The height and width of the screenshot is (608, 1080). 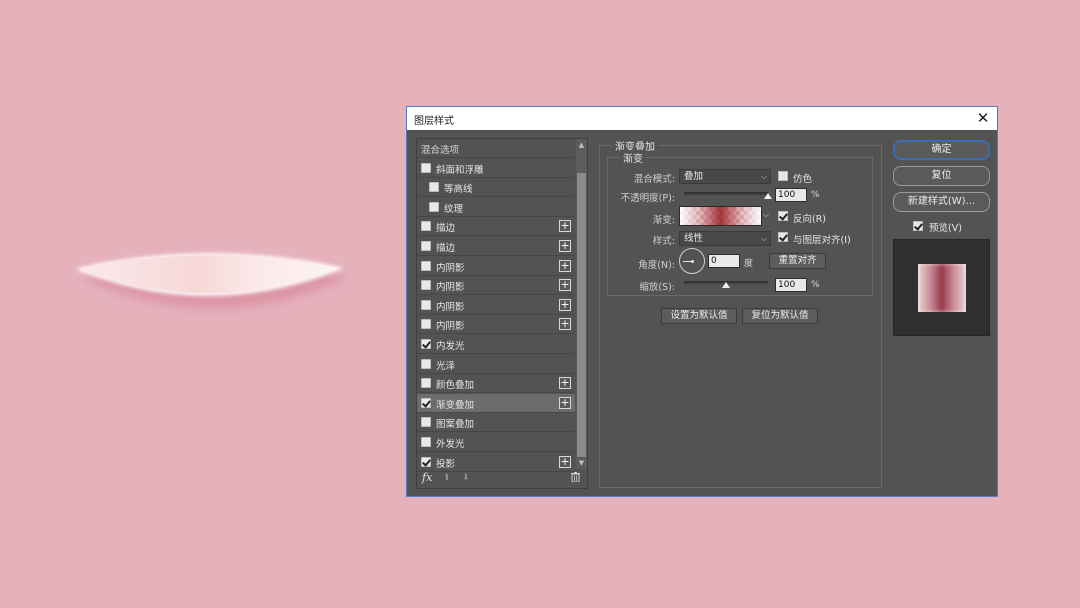 What do you see at coordinates (918, 226) in the screenshot?
I see `preview-checkbox` at bounding box center [918, 226].